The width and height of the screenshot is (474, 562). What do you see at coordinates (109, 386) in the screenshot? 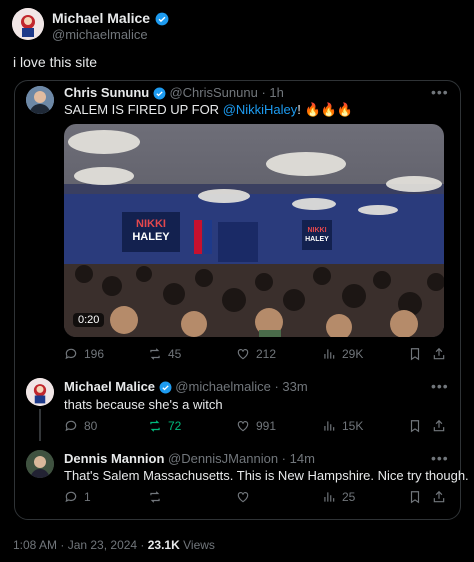
I see `reply1-author-name: Michael Malice` at bounding box center [109, 386].